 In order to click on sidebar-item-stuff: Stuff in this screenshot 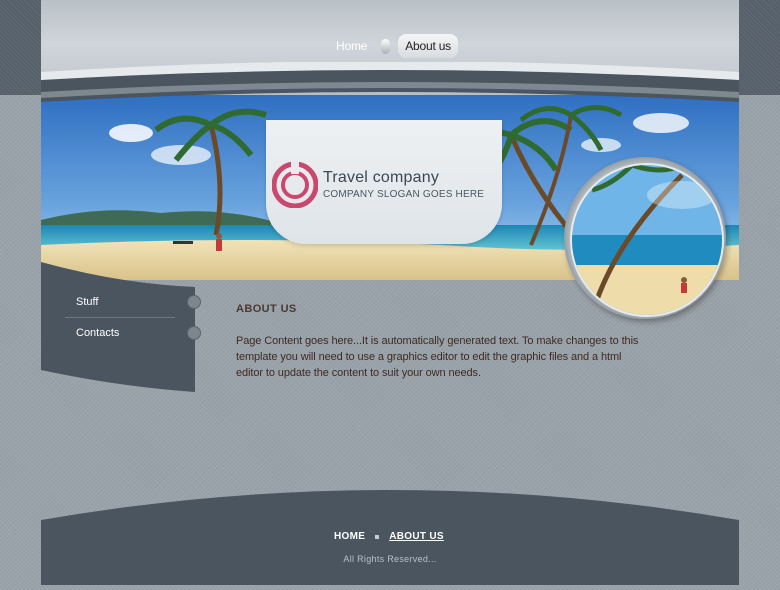, I will do `click(87, 302)`.